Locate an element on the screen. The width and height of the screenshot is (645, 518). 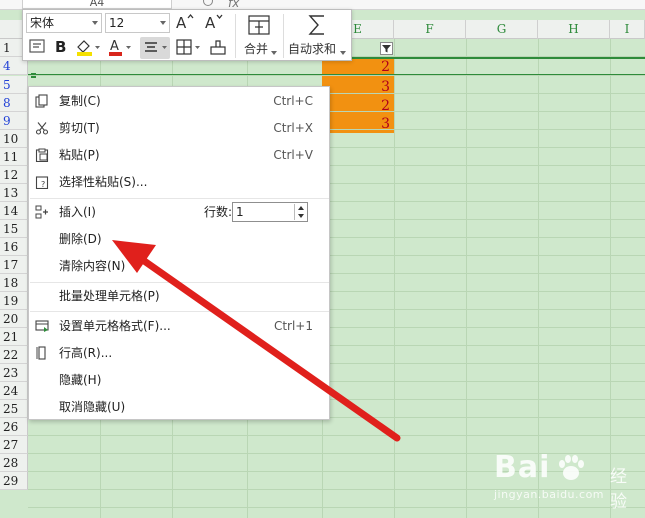
watermark-logo-text: Bai is located at coordinates (522, 467).